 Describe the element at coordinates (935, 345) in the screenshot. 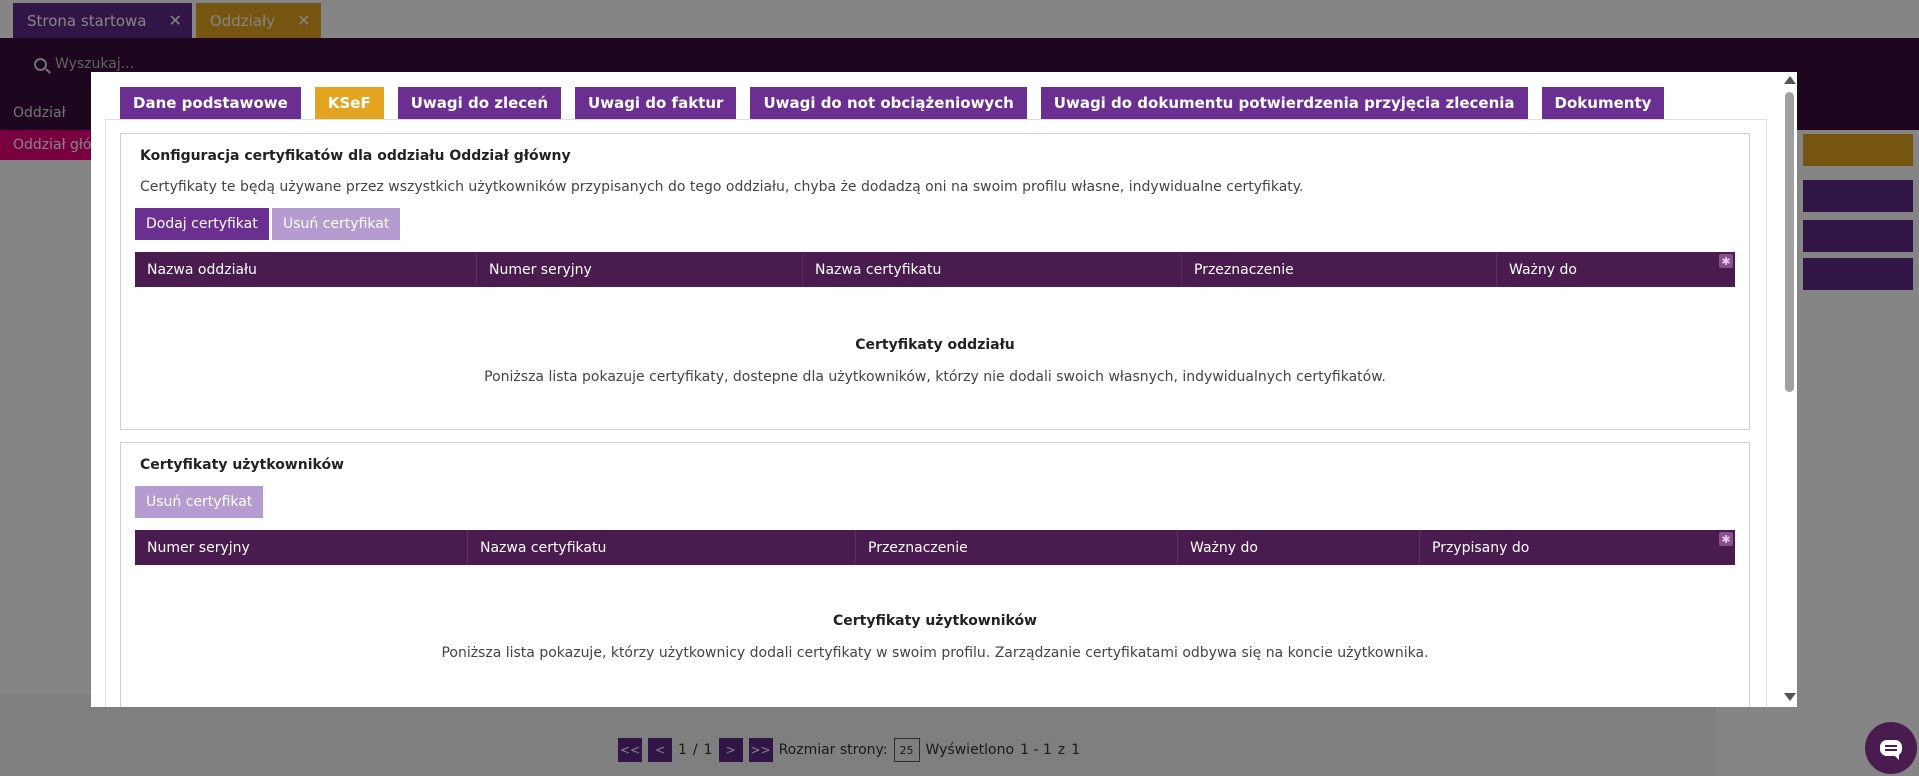

I see `empty-state-title: Certyfikaty oddziału` at that location.